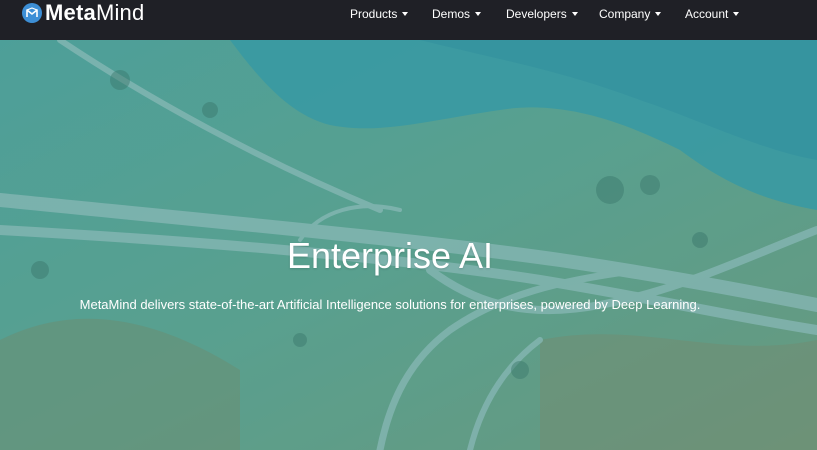  I want to click on brand-name-light: Mind, so click(120, 12).